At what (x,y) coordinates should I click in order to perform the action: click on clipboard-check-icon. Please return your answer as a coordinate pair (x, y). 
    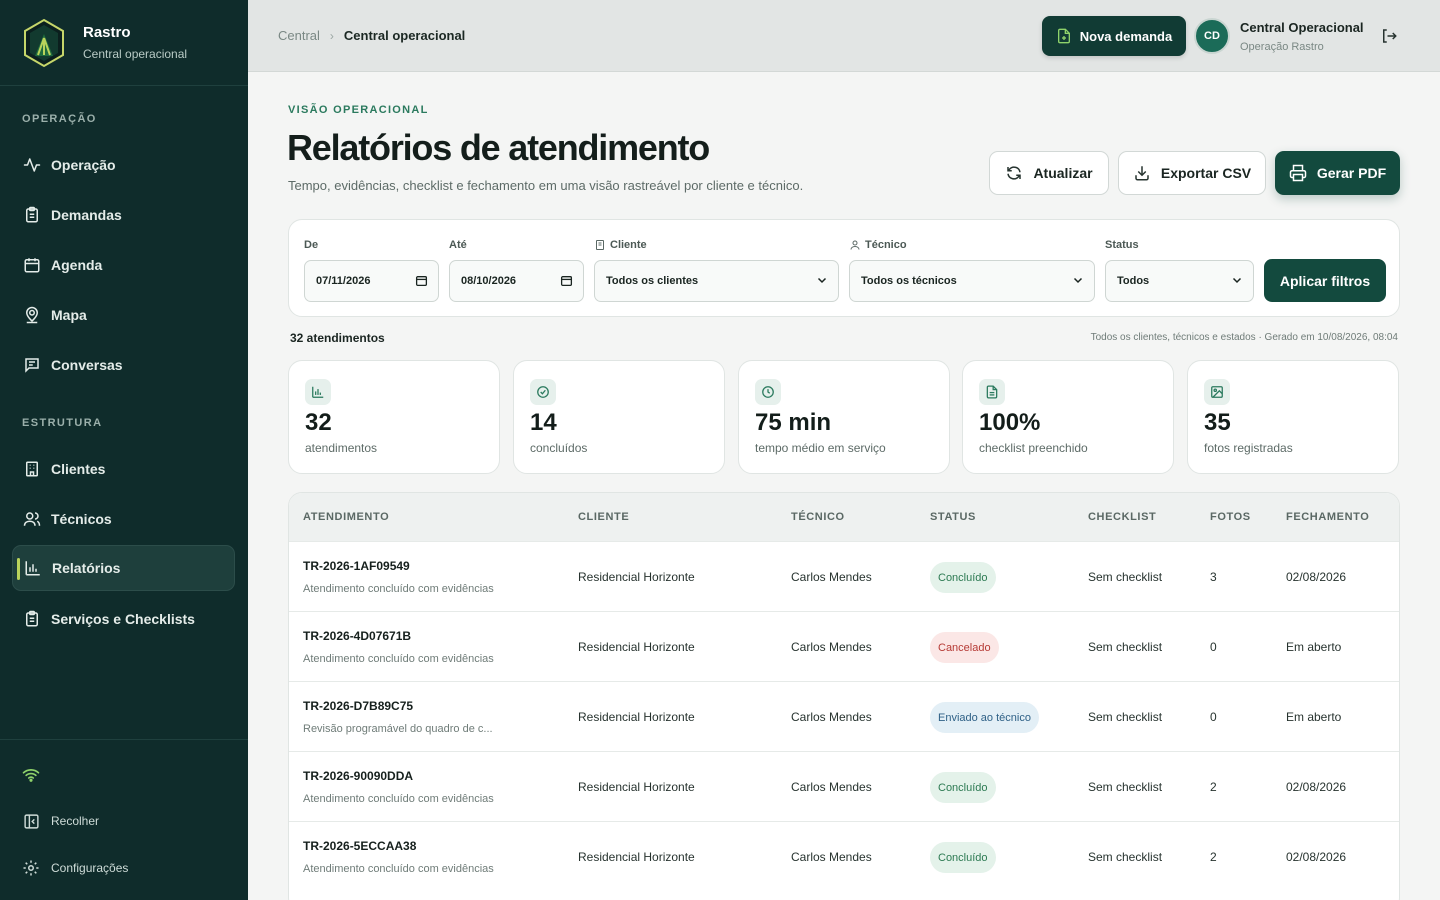
    Looking at the image, I should click on (32, 619).